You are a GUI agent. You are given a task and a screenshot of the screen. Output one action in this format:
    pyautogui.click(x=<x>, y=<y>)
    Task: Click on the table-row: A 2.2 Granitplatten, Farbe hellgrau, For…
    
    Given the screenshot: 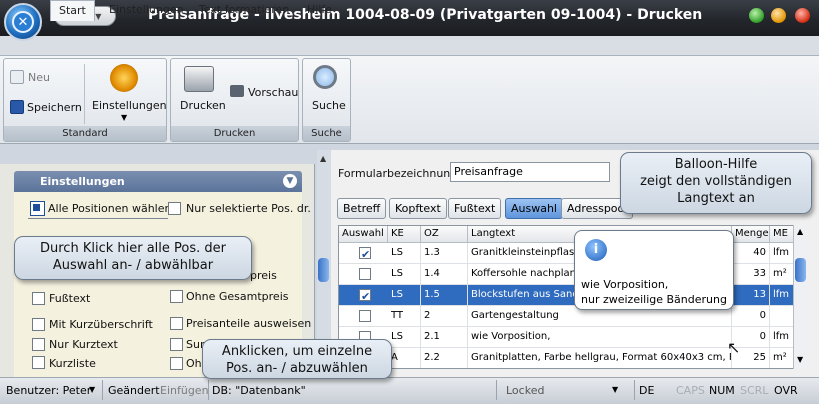 What is the action you would take?
    pyautogui.click(x=566, y=358)
    